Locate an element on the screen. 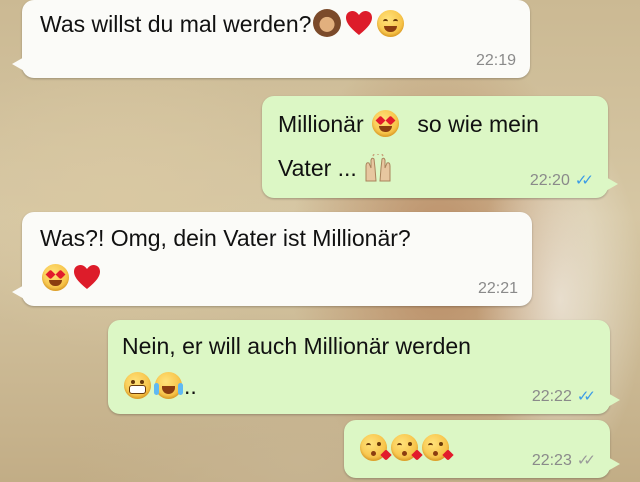  grimacing-face-icon is located at coordinates (137, 385).